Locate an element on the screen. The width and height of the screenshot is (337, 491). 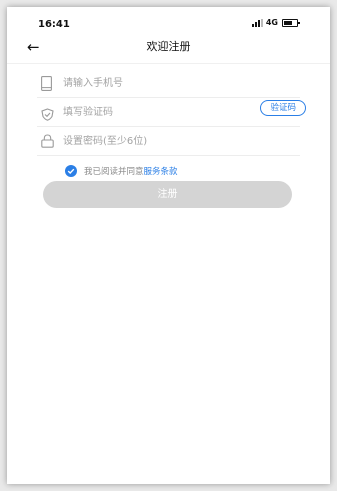
battery-icon is located at coordinates (291, 22).